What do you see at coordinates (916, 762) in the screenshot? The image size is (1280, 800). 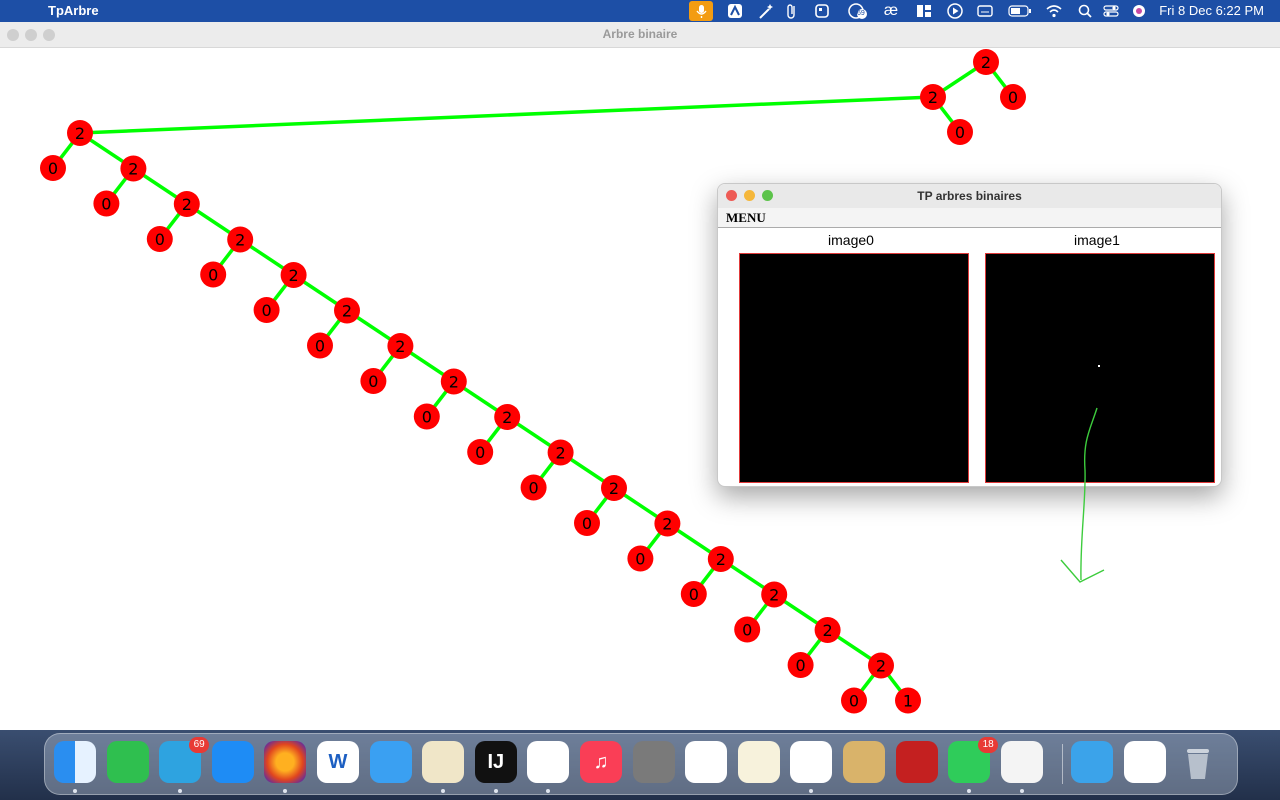 I see `dock-acrobat-icon` at bounding box center [916, 762].